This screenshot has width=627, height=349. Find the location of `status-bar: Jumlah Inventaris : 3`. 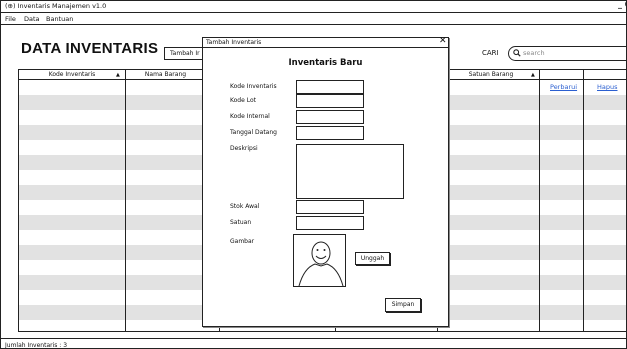

status-bar: Jumlah Inventaris : 3 is located at coordinates (313, 343).